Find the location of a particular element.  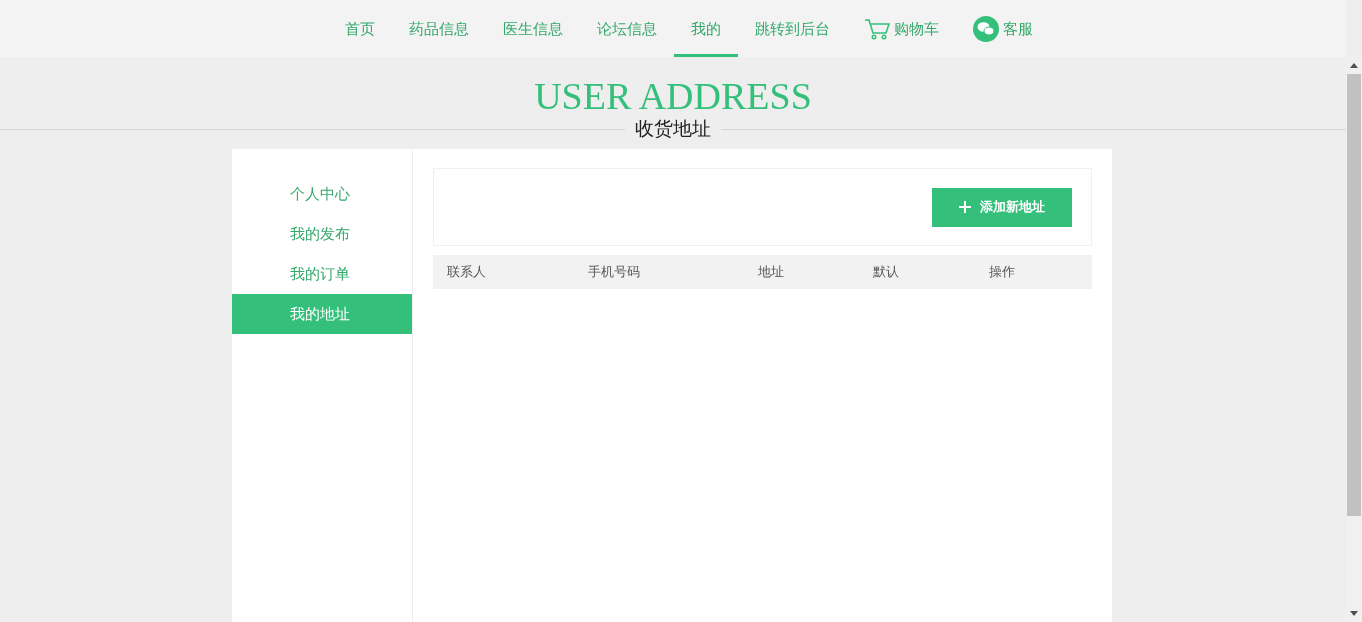

plus-icon is located at coordinates (965, 207).